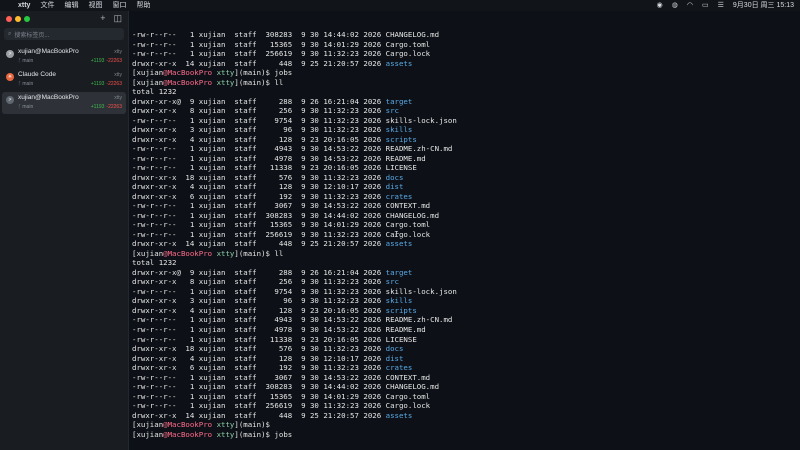 The width and height of the screenshot is (800, 450). Describe the element at coordinates (721, 5) in the screenshot. I see `control-center-icon: ☰` at that location.